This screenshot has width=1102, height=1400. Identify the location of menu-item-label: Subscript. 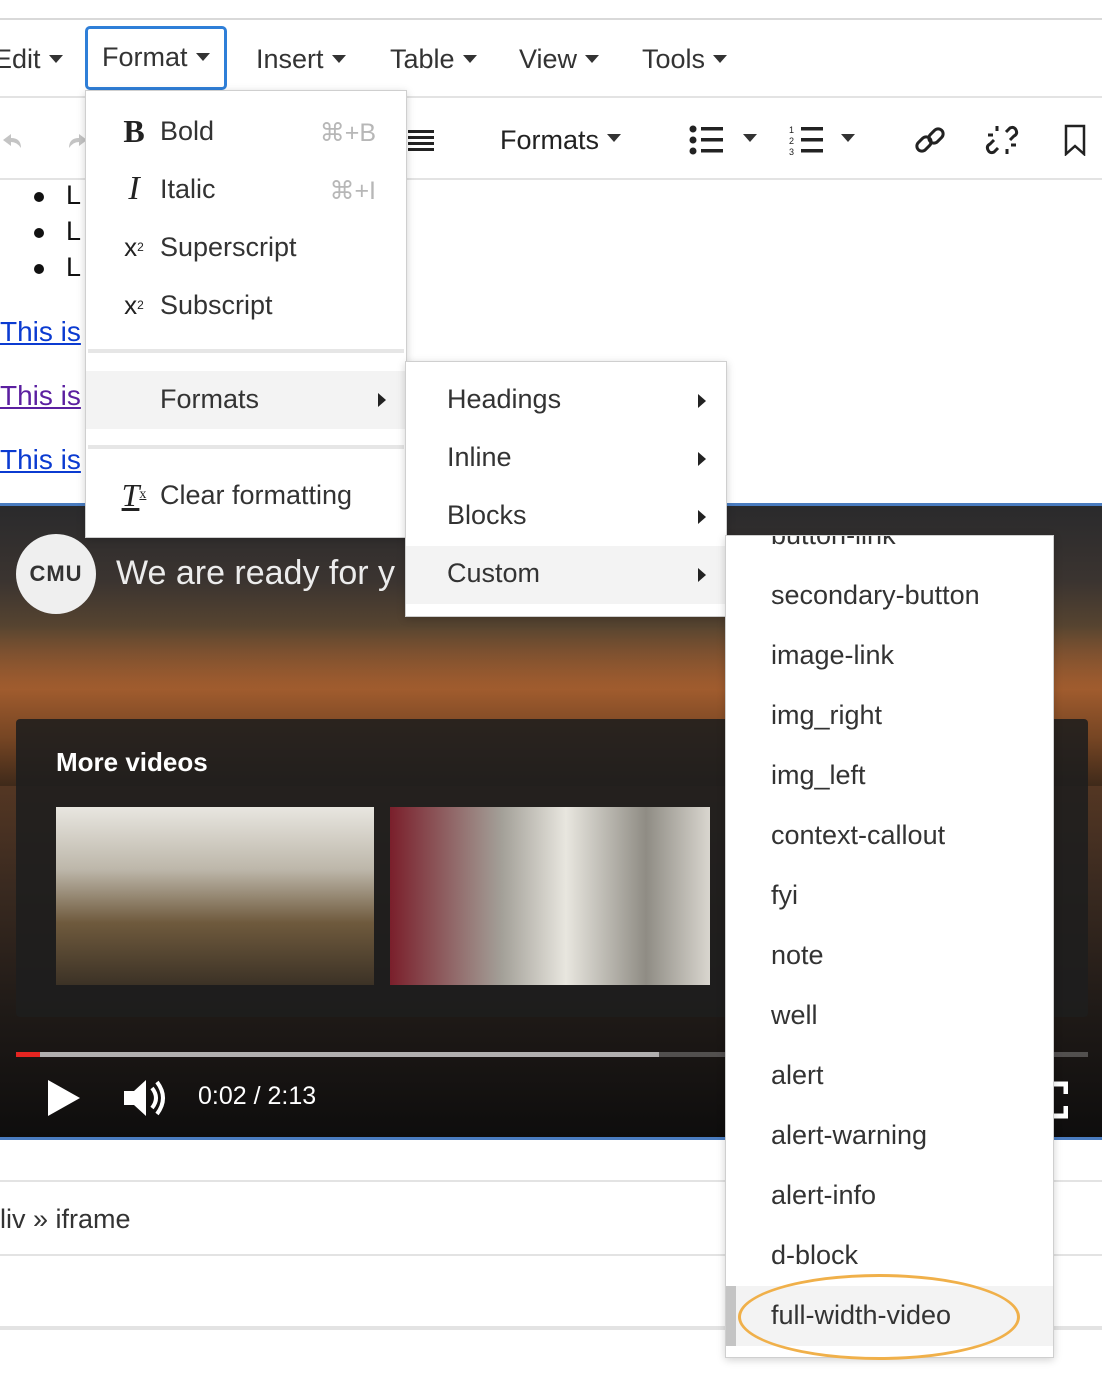
(216, 305).